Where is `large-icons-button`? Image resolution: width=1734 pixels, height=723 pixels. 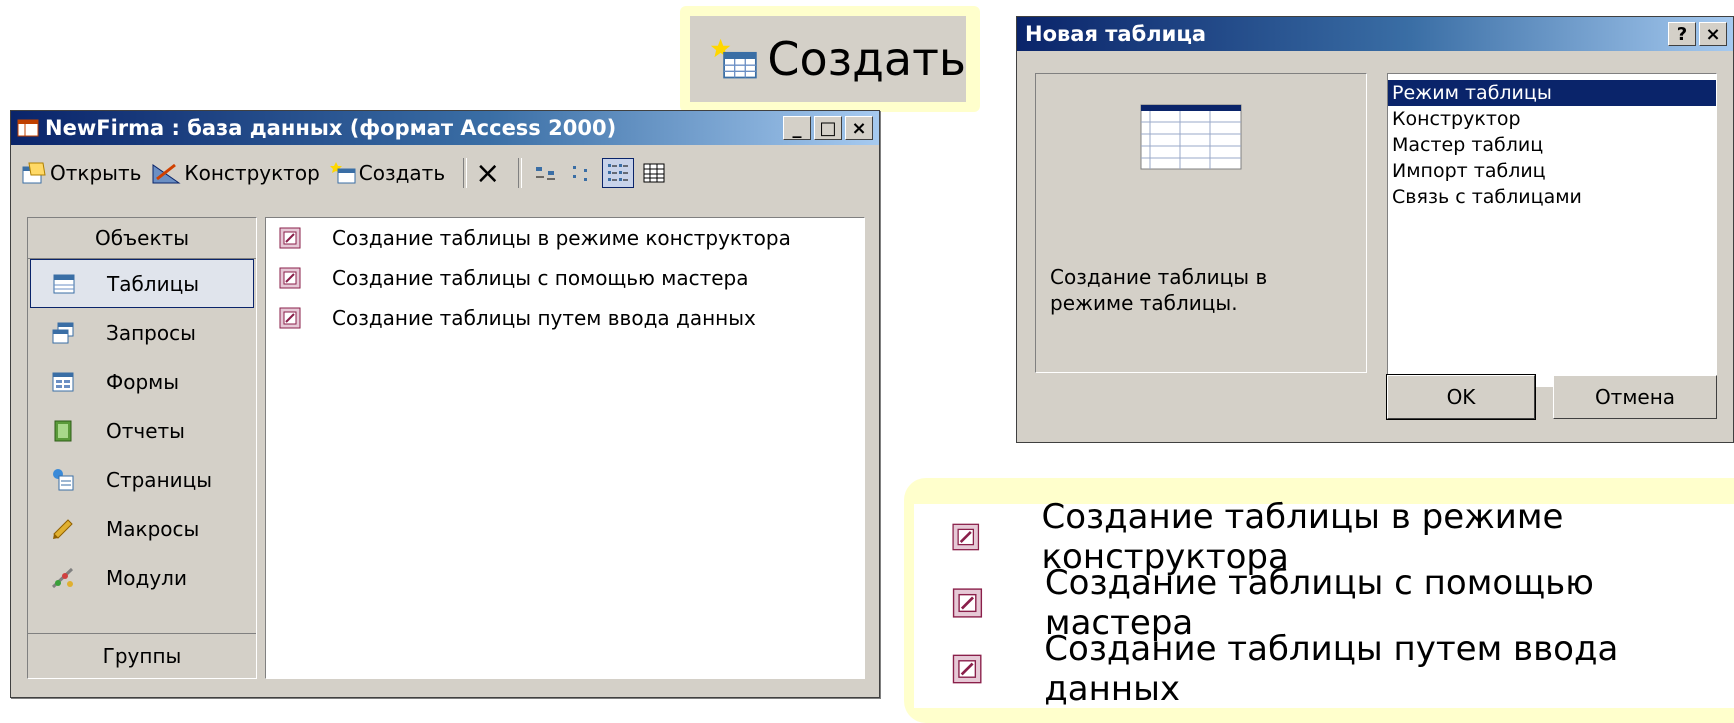 large-icons-button is located at coordinates (546, 173).